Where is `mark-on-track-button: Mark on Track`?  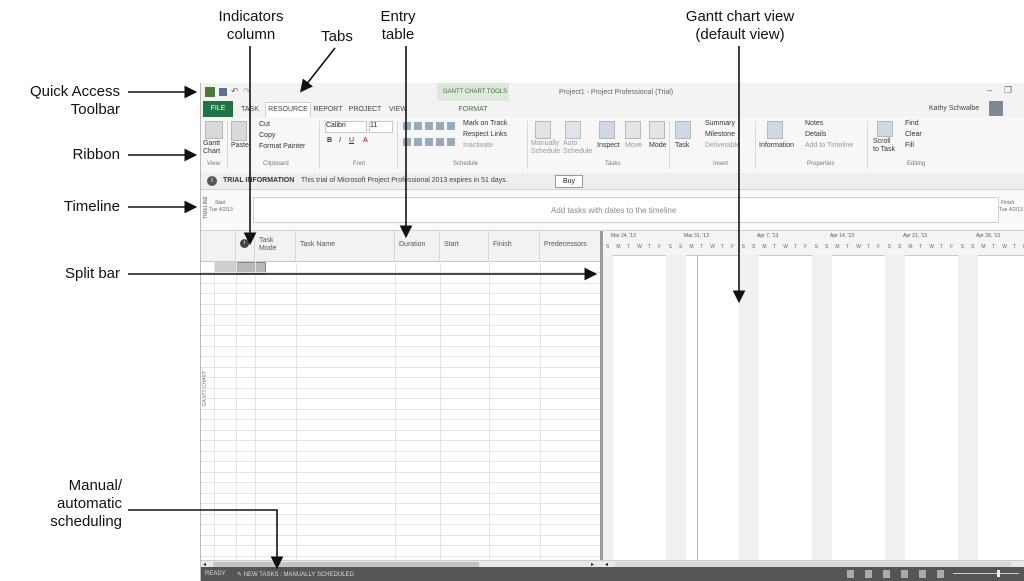 mark-on-track-button: Mark on Track is located at coordinates (485, 123).